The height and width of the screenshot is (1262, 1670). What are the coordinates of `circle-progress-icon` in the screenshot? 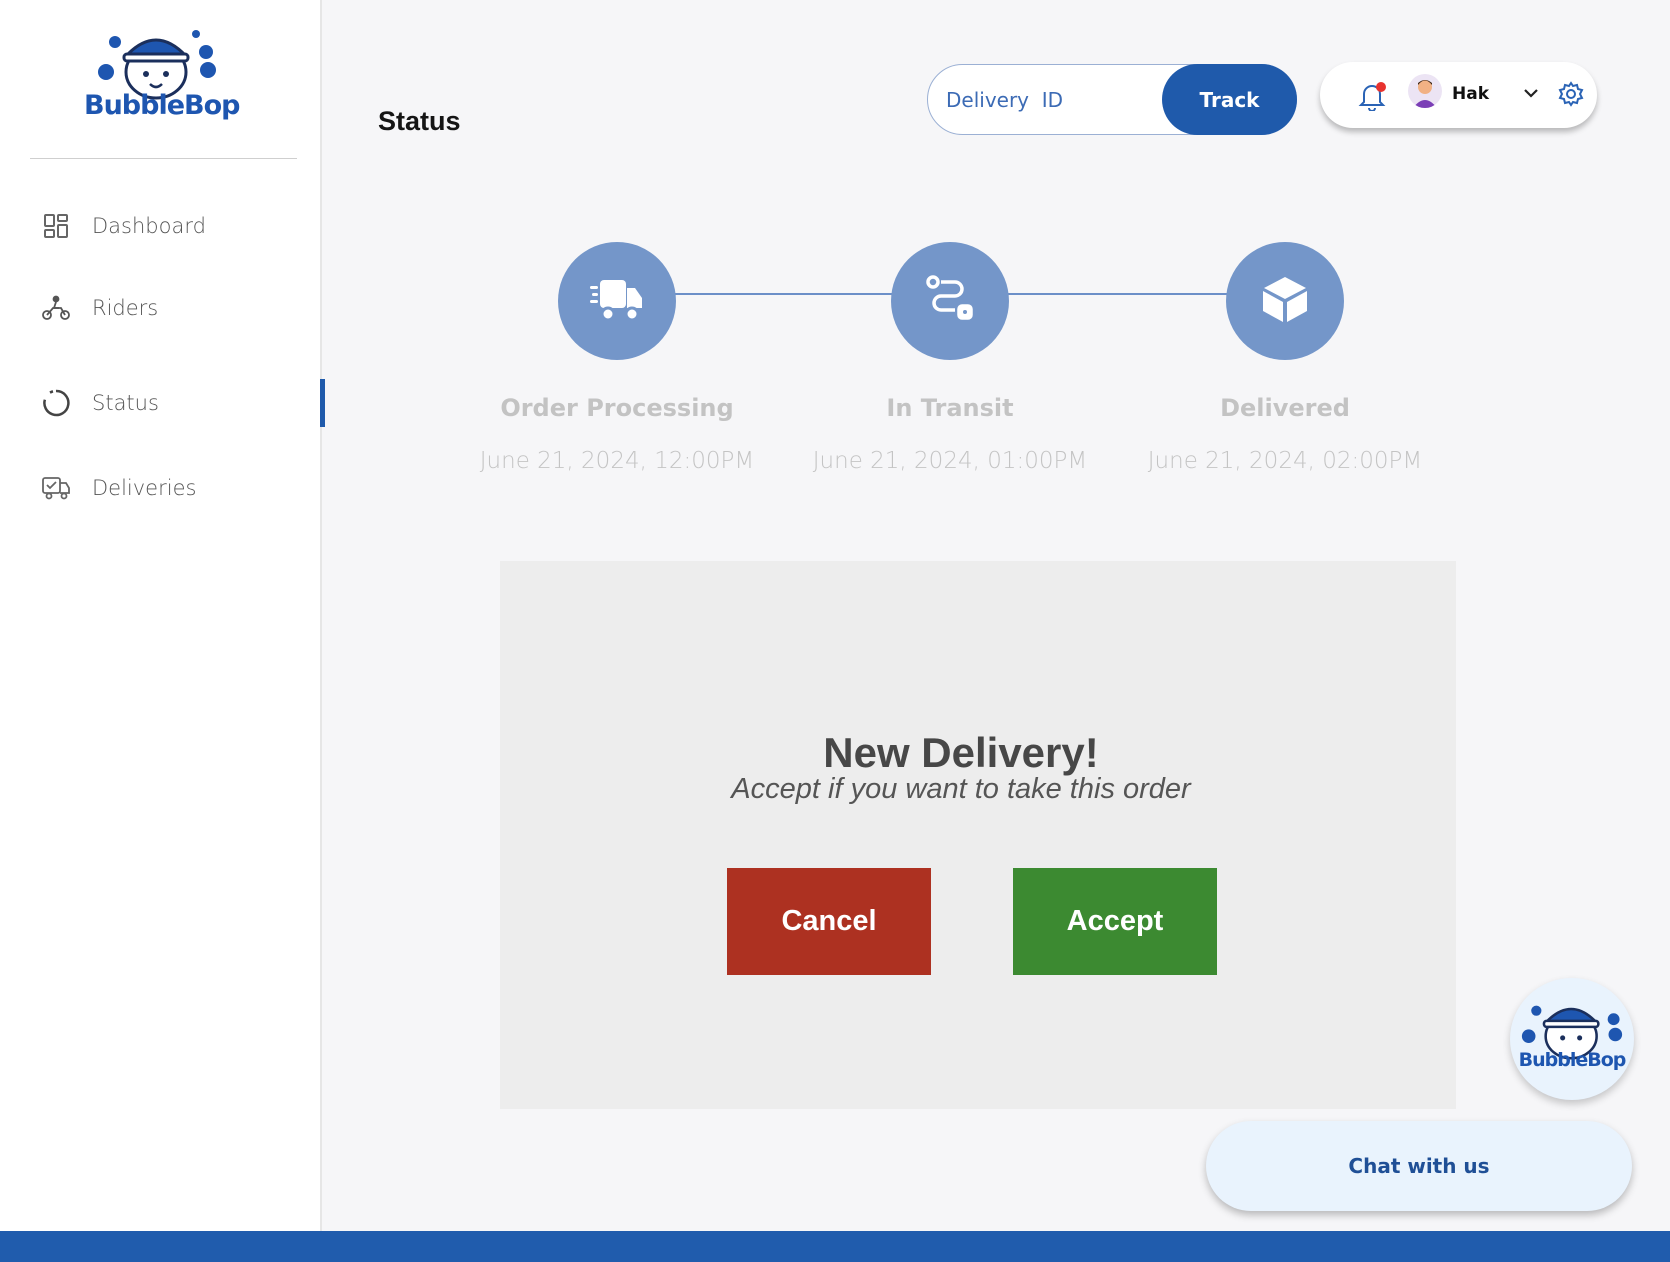 It's located at (56, 403).